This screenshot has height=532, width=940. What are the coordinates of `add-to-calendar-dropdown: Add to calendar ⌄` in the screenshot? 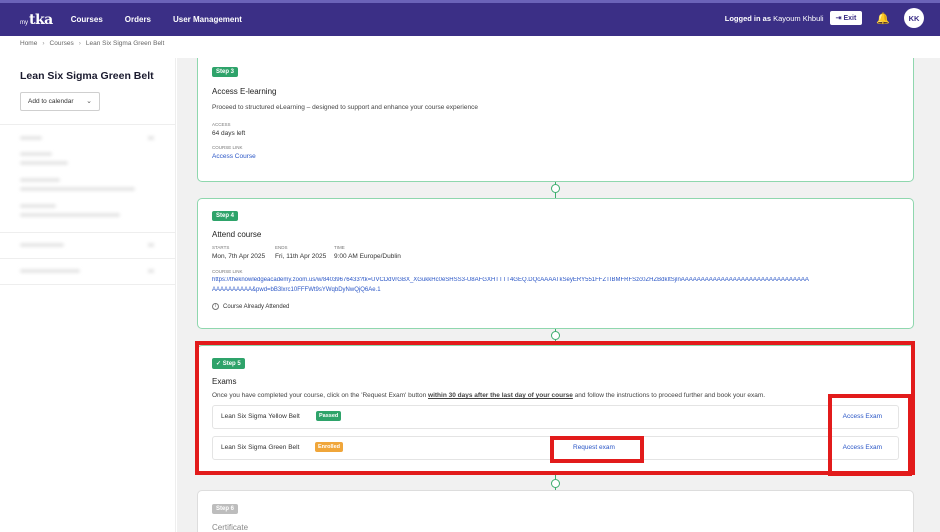 It's located at (60, 101).